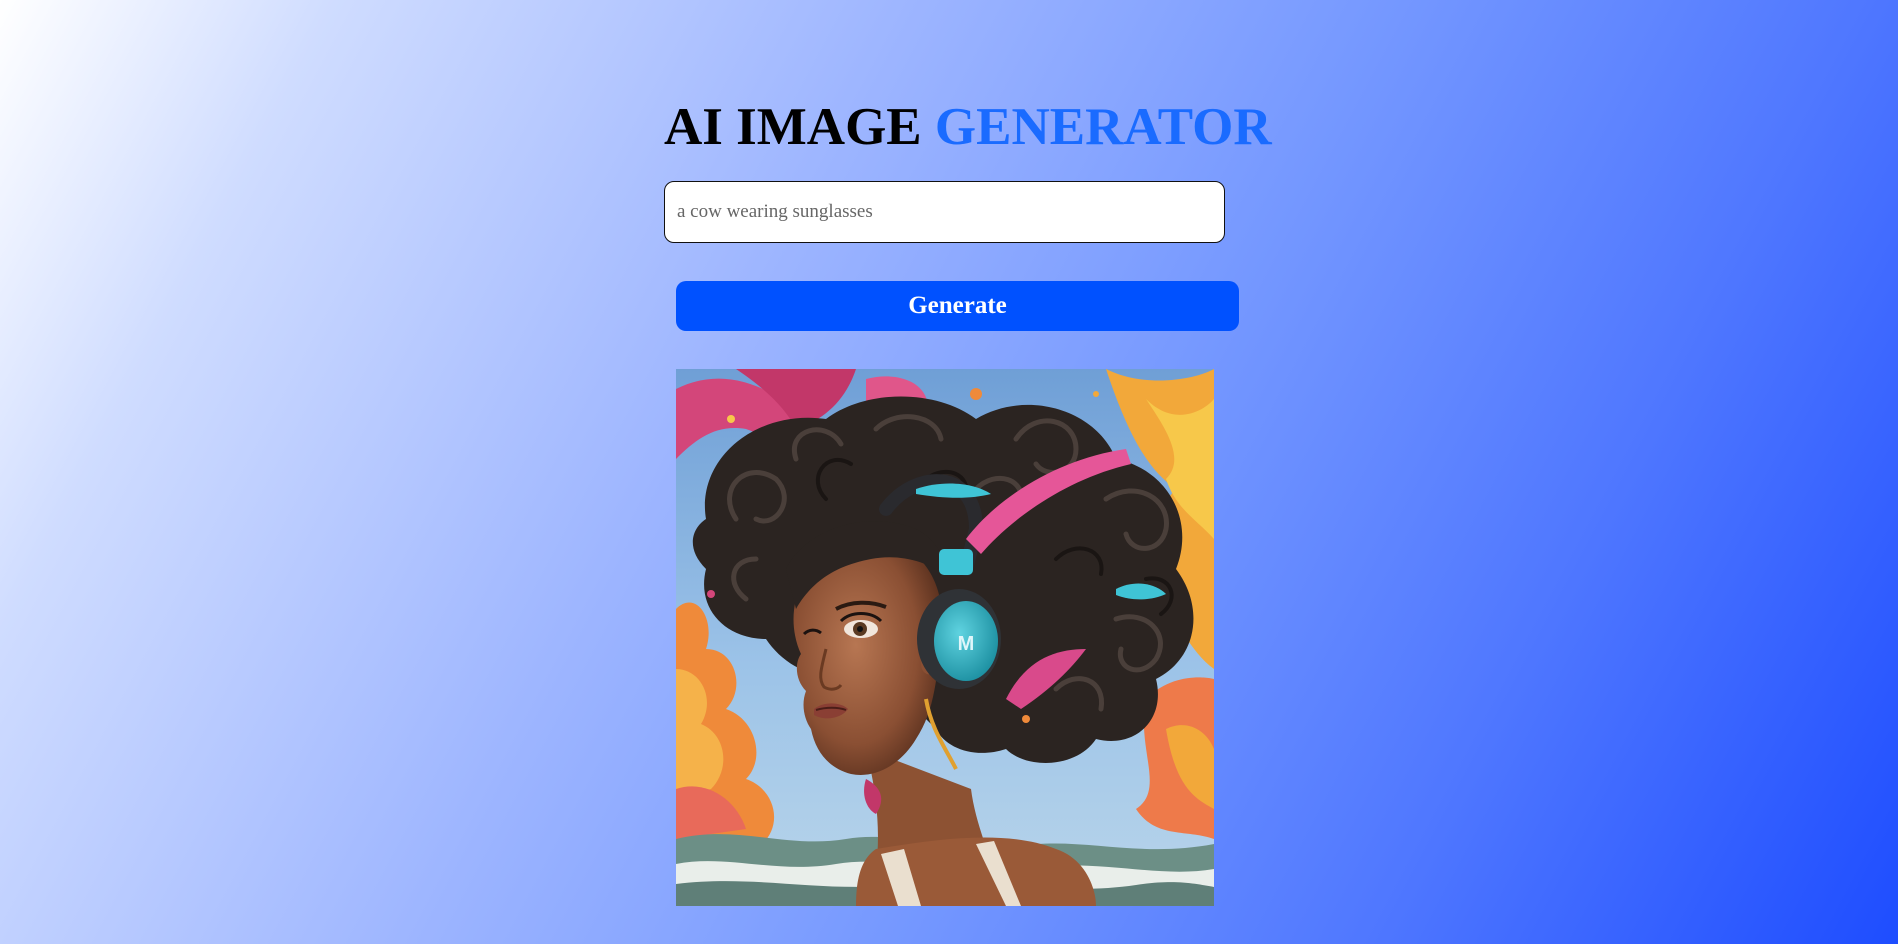 This screenshot has height=944, width=1898. Describe the element at coordinates (944, 212) in the screenshot. I see `prompt-input` at that location.